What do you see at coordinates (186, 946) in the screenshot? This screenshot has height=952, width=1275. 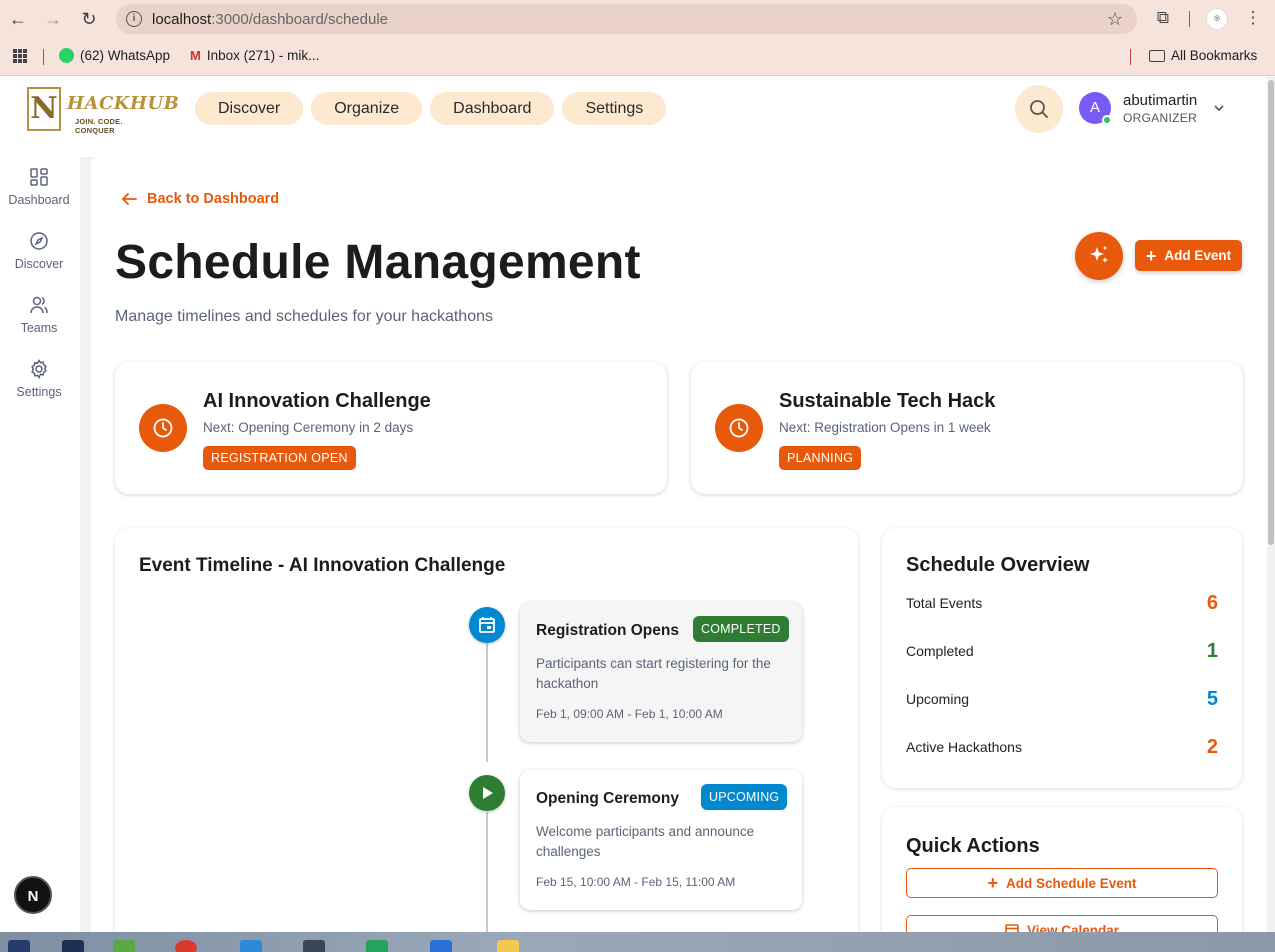 I see `chrome-icon` at bounding box center [186, 946].